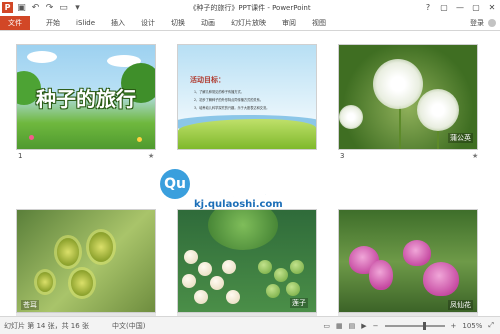 The width and height of the screenshot is (500, 334). I want to click on tab-transitions: 切换, so click(178, 23).